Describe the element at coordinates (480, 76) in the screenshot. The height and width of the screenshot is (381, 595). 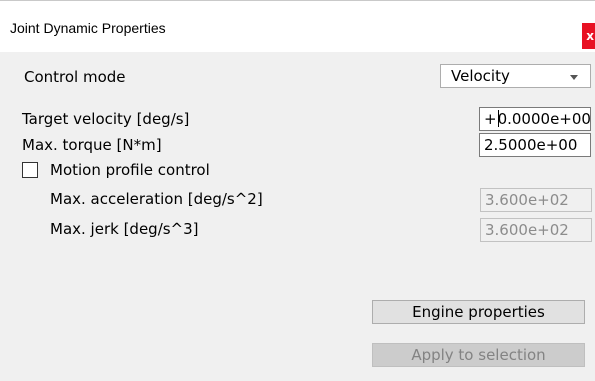
I see `control-mode-value: Velocity` at that location.